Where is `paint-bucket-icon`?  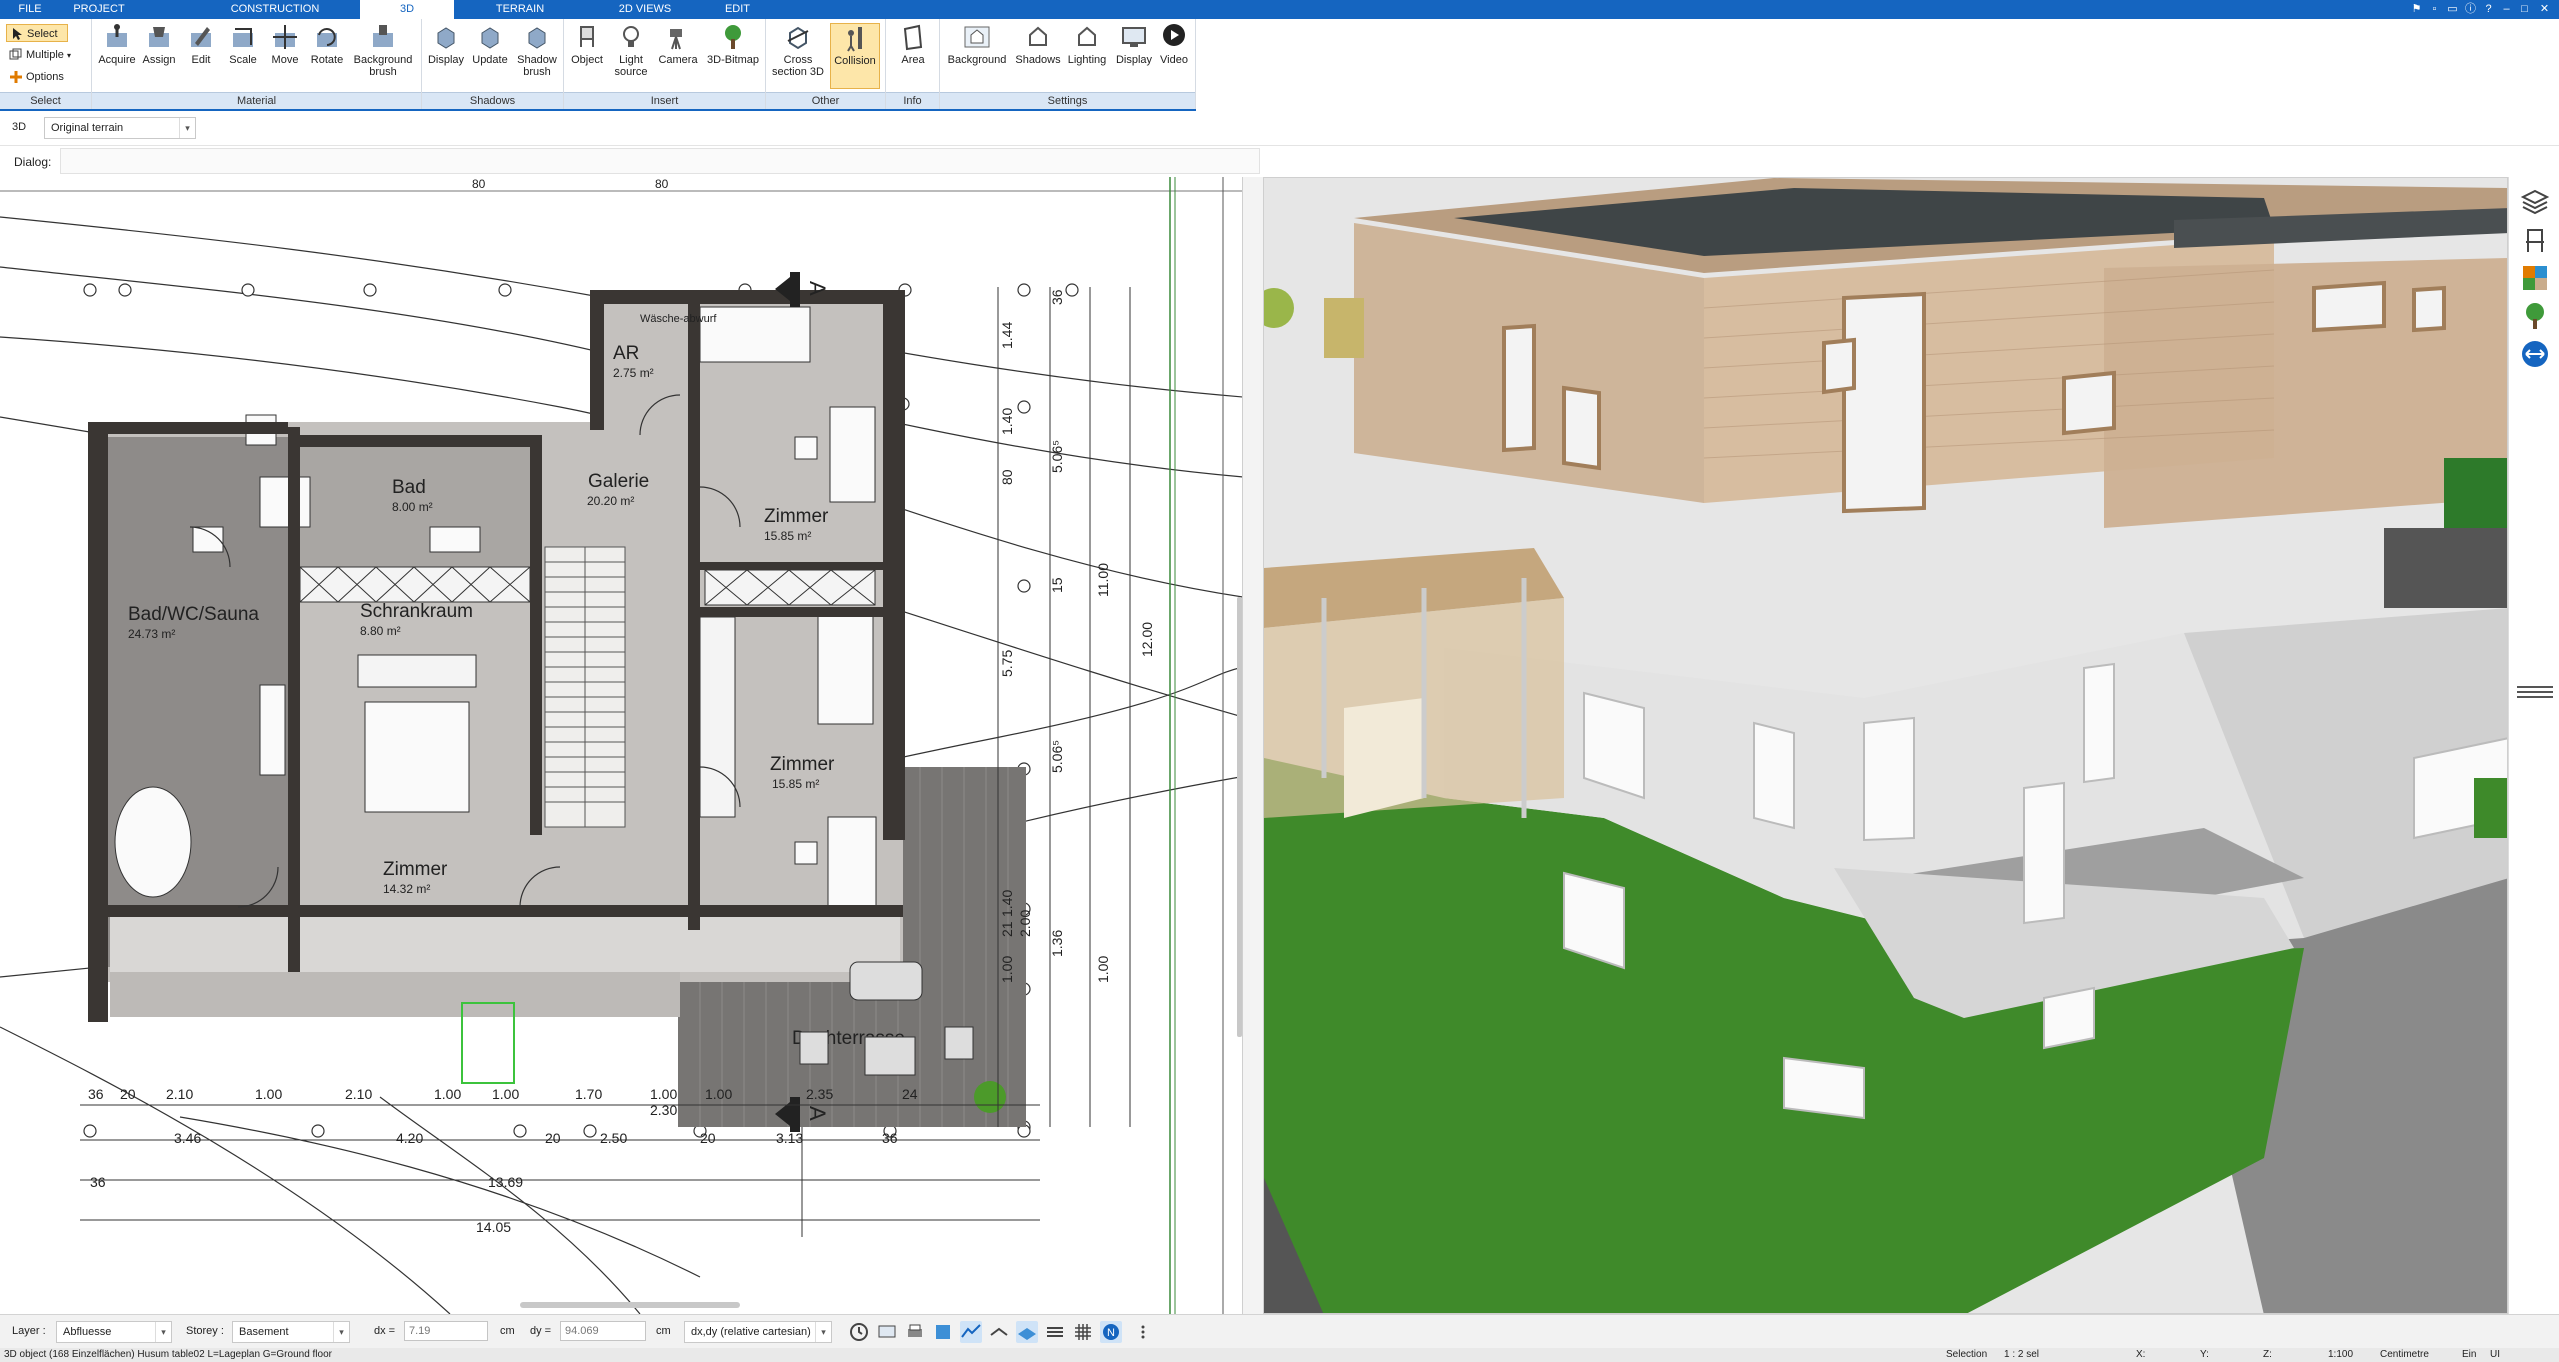 paint-bucket-icon is located at coordinates (159, 37).